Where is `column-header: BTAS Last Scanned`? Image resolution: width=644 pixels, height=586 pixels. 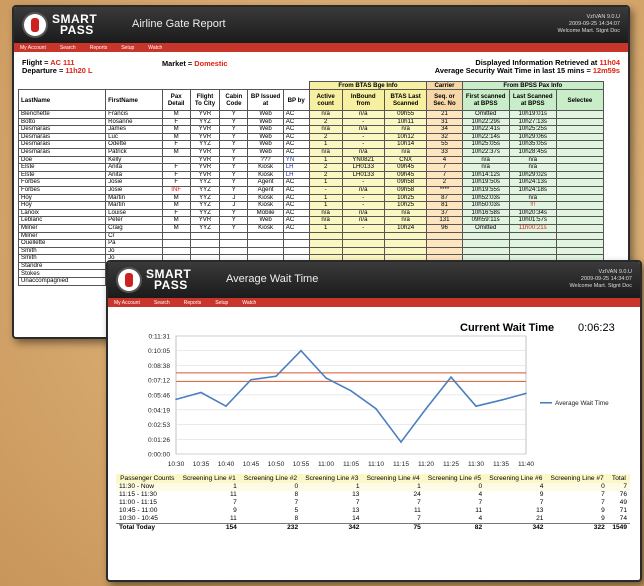 column-header: BTAS Last Scanned is located at coordinates (405, 100).